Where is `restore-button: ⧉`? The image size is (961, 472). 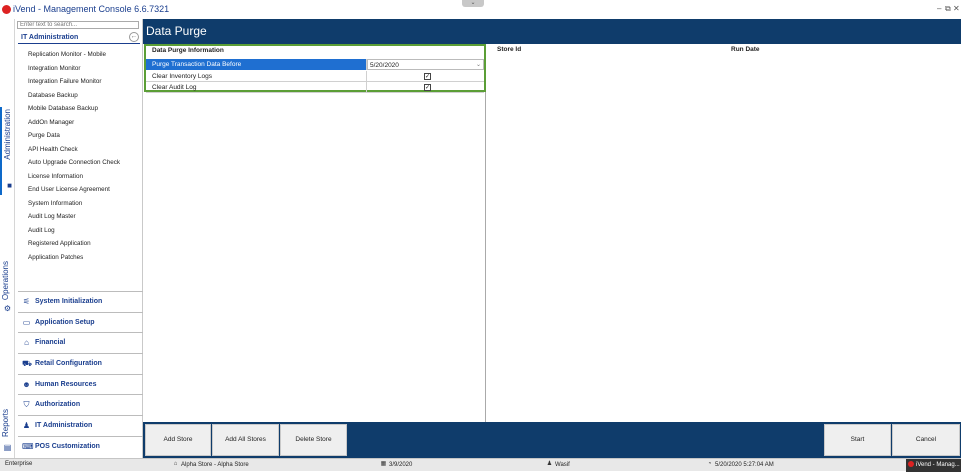
restore-button: ⧉ is located at coordinates (948, 9).